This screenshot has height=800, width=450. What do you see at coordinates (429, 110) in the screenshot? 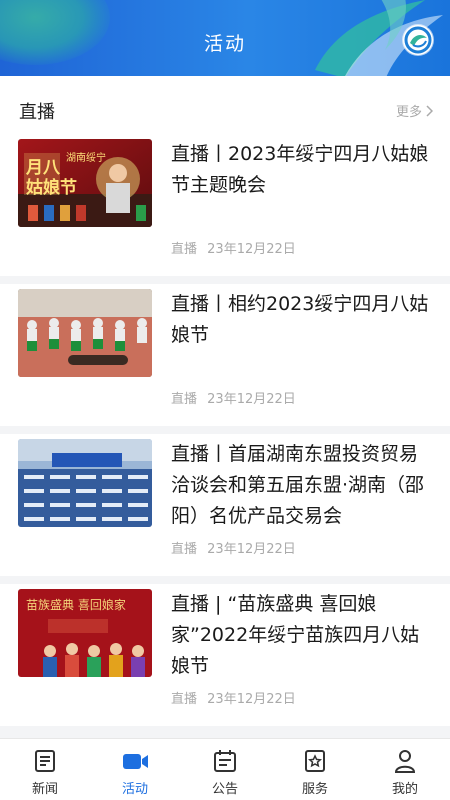
I see `chevron-right-icon` at bounding box center [429, 110].